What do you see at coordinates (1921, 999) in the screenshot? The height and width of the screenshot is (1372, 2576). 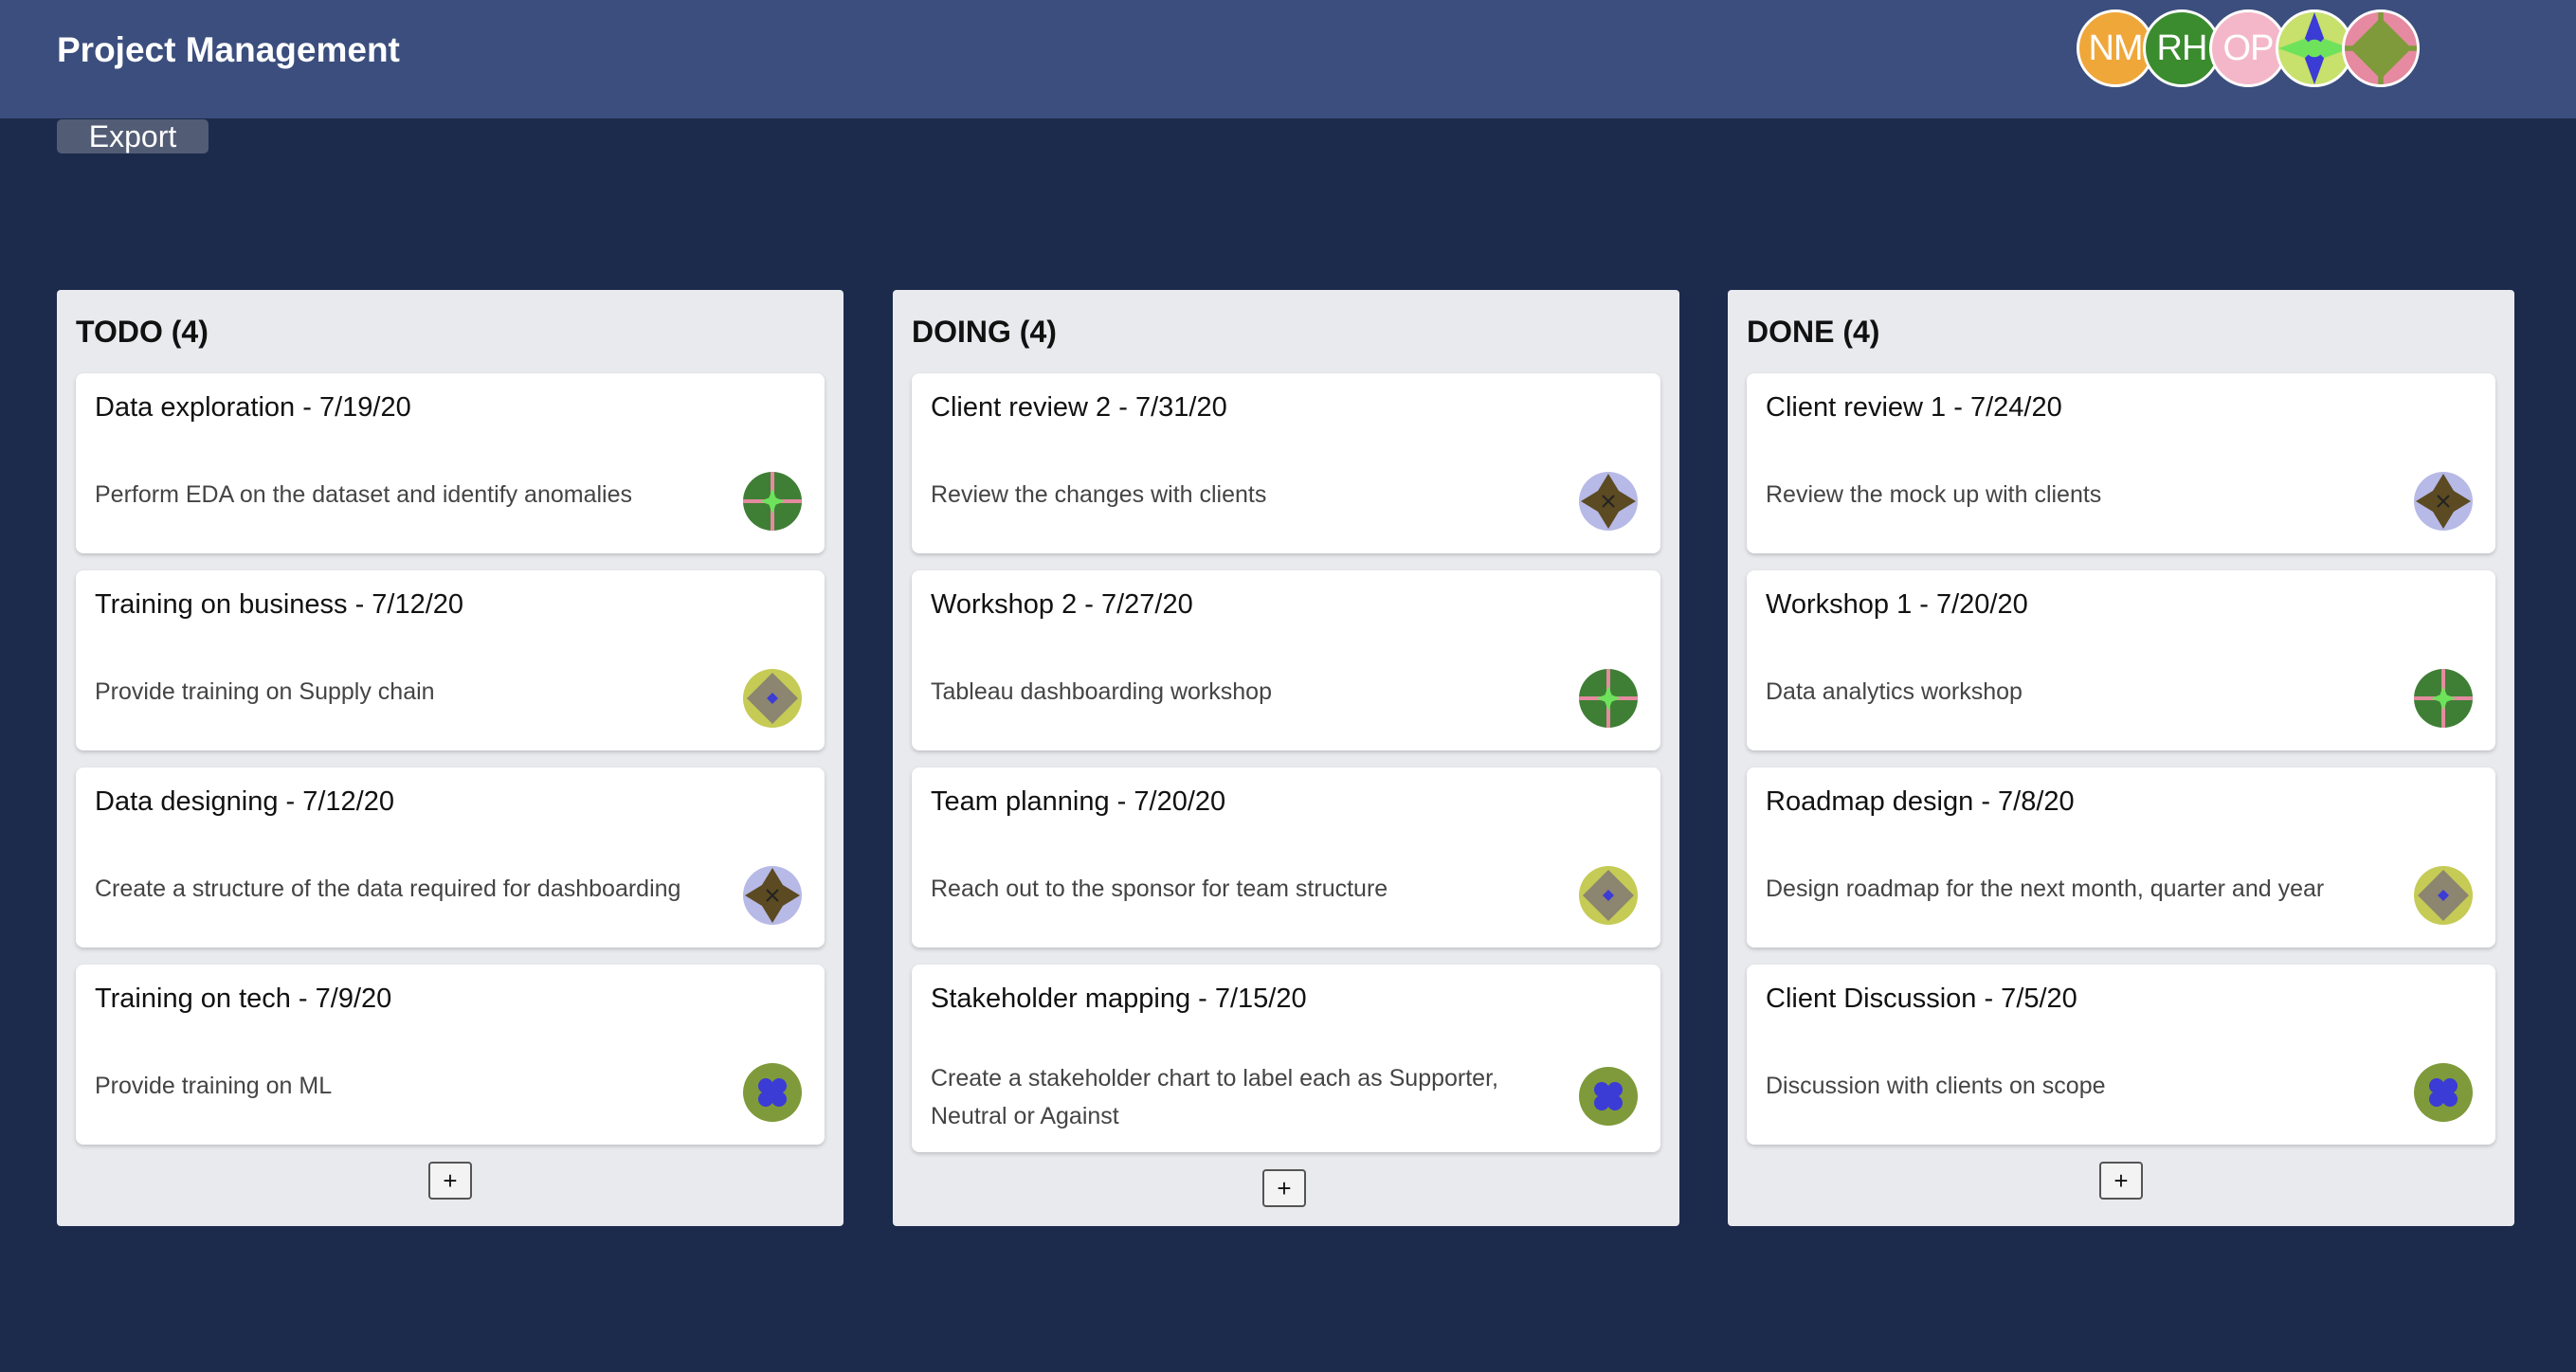 I see `card-title: Client Discussion - 7/5/20` at bounding box center [1921, 999].